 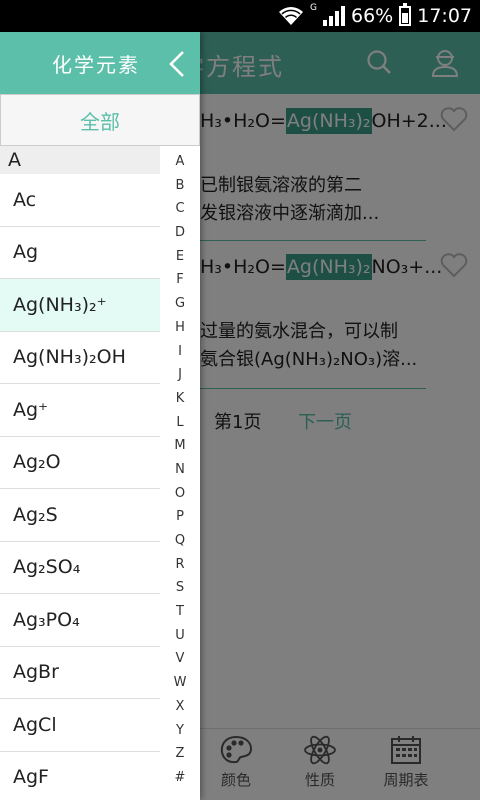 What do you see at coordinates (180, 541) in the screenshot?
I see `index-letter: Q` at bounding box center [180, 541].